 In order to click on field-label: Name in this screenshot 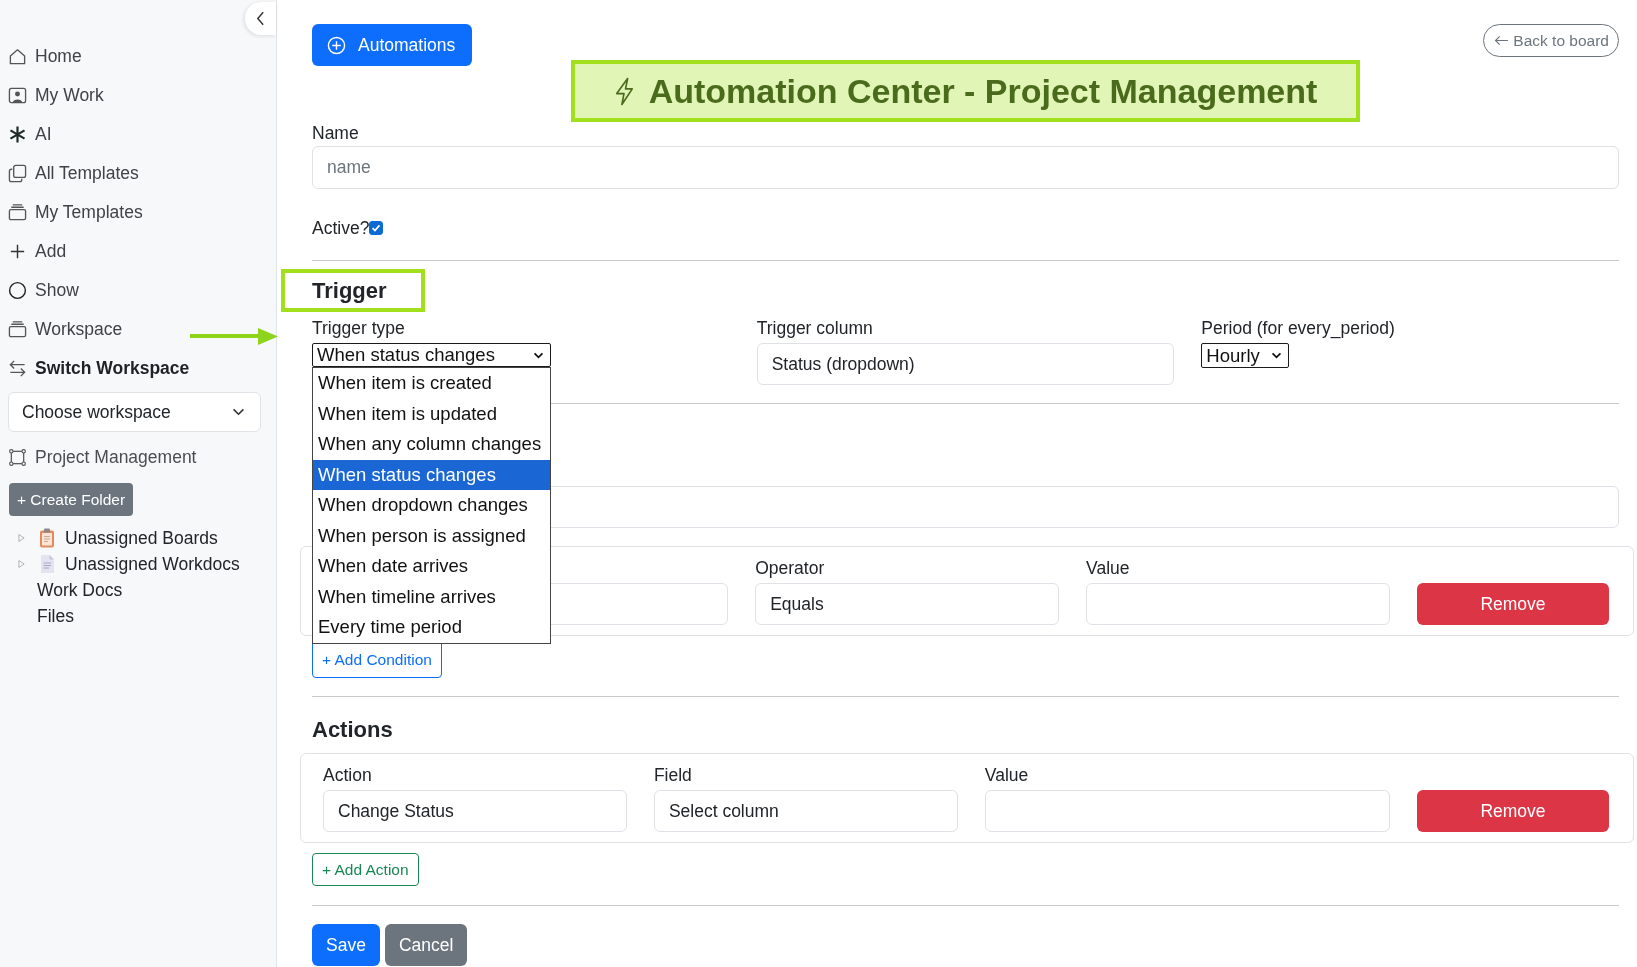, I will do `click(336, 133)`.